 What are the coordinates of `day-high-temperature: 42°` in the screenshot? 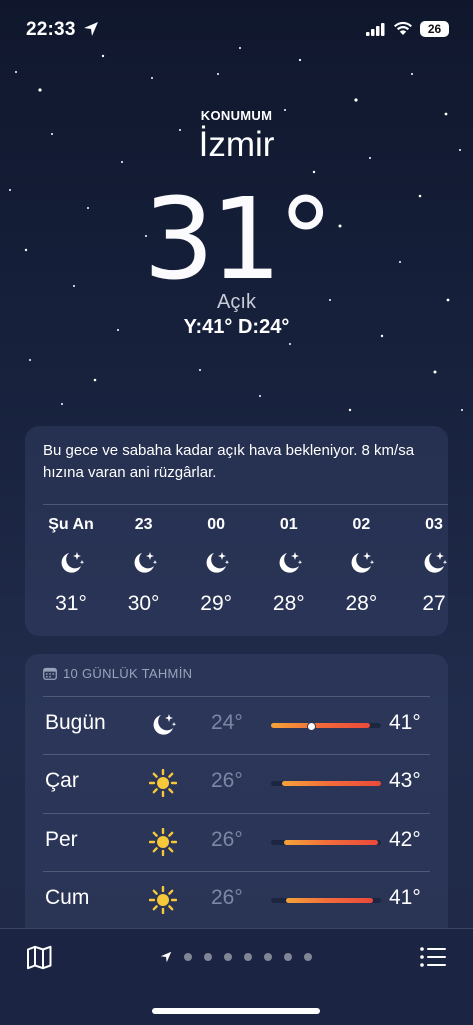 It's located at (405, 839).